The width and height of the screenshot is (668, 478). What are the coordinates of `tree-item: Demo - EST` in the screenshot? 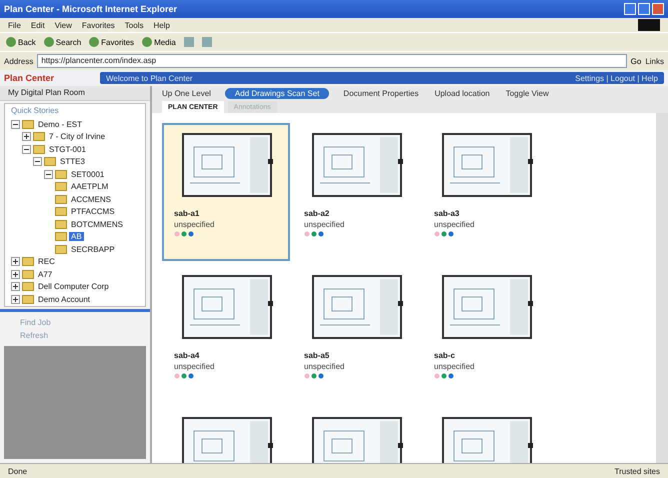 It's located at (60, 124).